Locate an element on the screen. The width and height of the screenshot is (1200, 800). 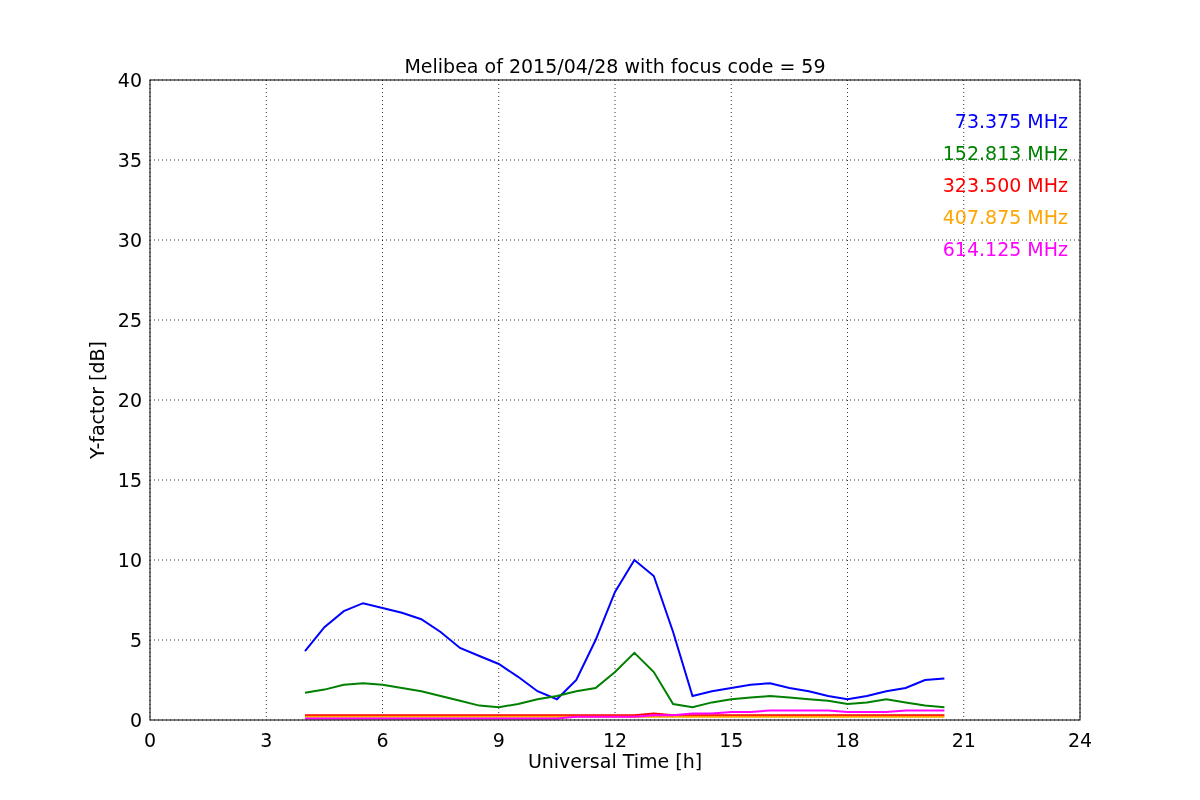
tick-label: 20 is located at coordinates (129, 400).